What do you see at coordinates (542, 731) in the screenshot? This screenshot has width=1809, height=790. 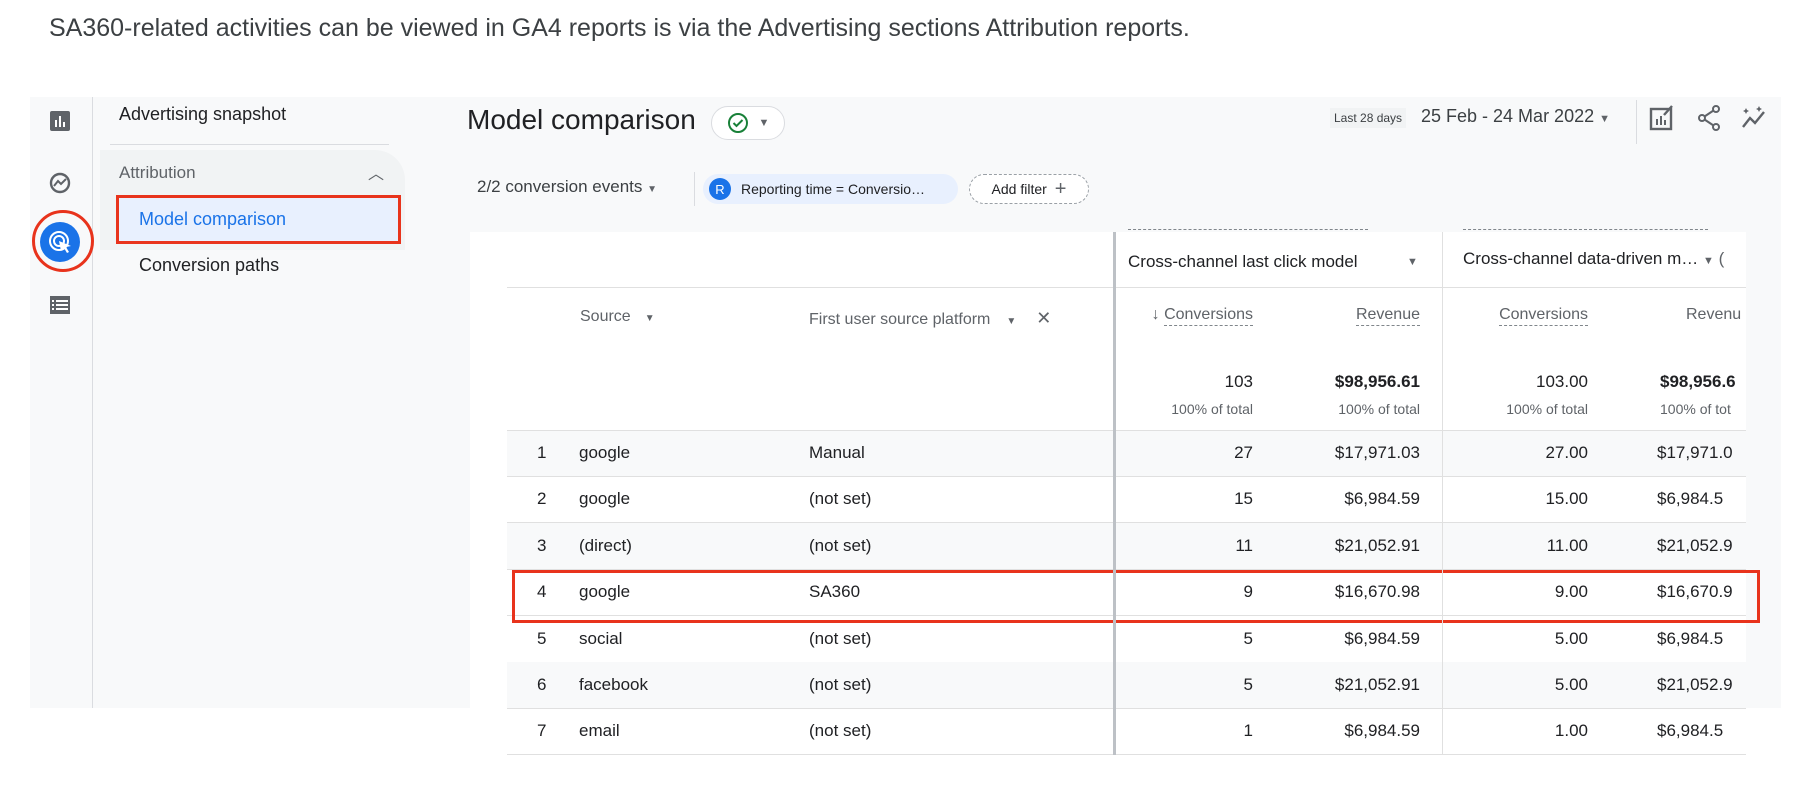 I see `row-index: 7` at bounding box center [542, 731].